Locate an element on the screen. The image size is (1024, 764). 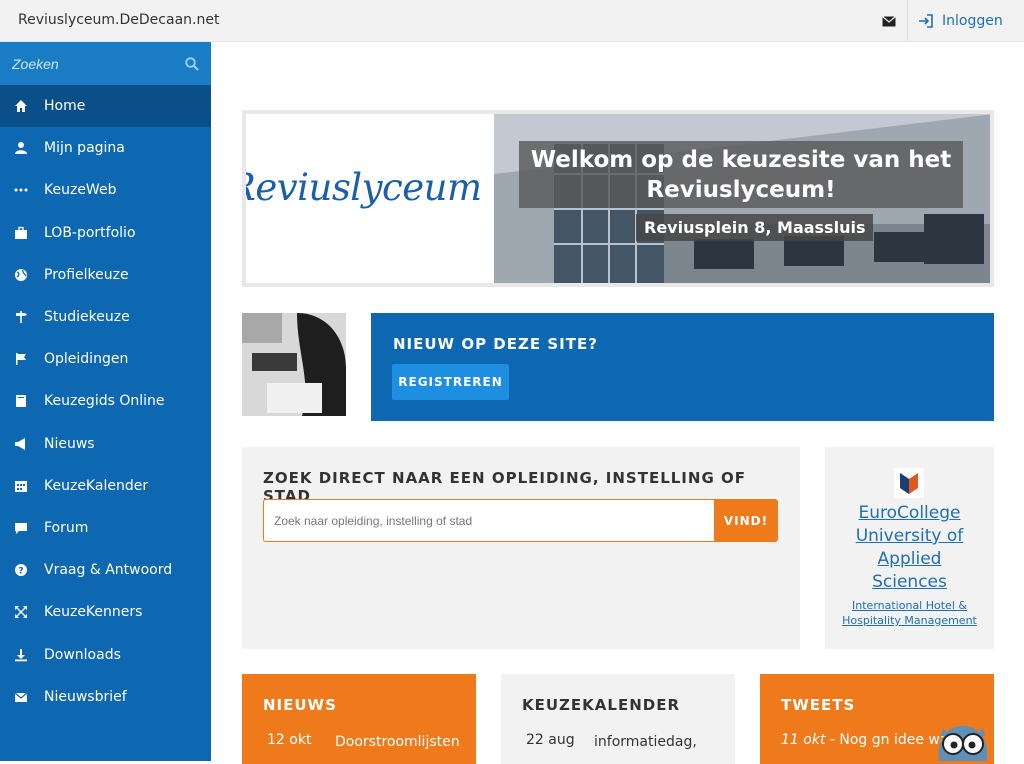
sidebar-item-label: Nieuwsbrief is located at coordinates (85, 696).